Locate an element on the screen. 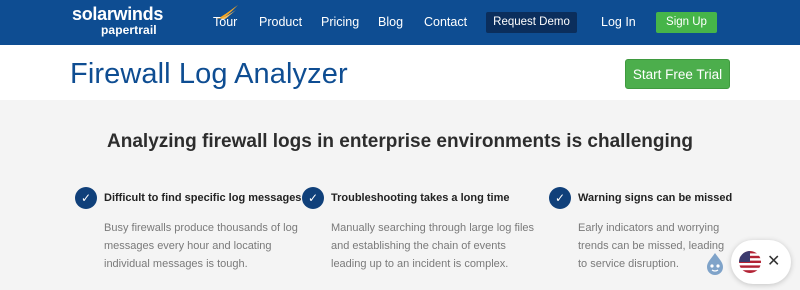  page-title: Firewall Log Analyzer is located at coordinates (209, 74).